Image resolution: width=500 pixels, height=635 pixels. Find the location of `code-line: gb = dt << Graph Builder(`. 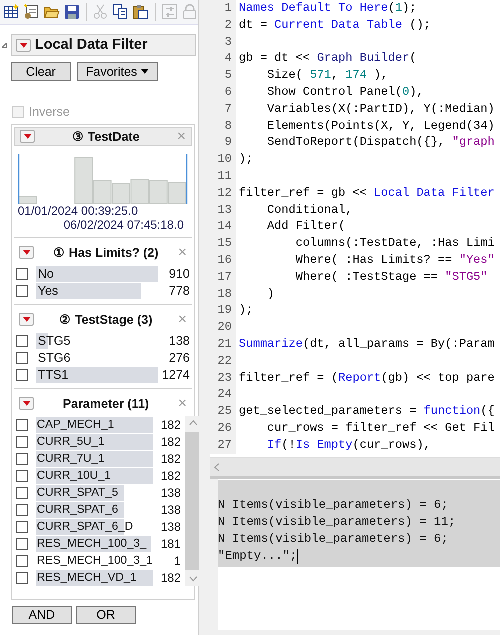

code-line: gb = dt << Graph Builder( is located at coordinates (328, 59).